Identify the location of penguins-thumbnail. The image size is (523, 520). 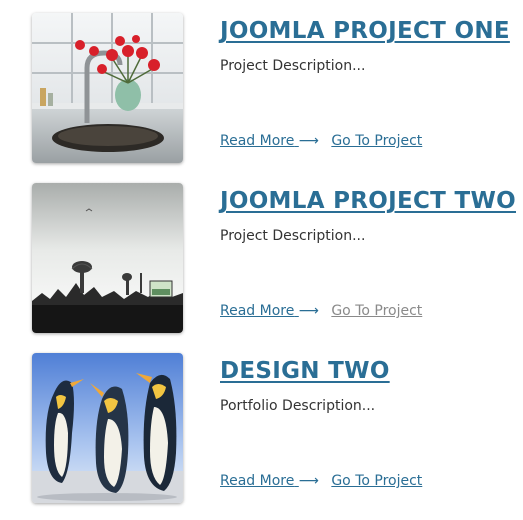
(107, 428).